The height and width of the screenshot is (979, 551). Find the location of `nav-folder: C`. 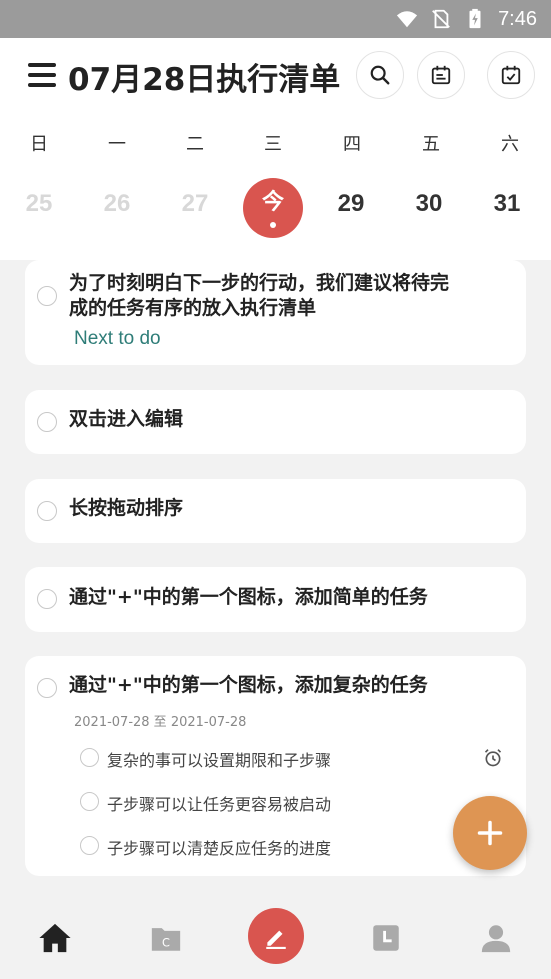

nav-folder: C is located at coordinates (166, 938).